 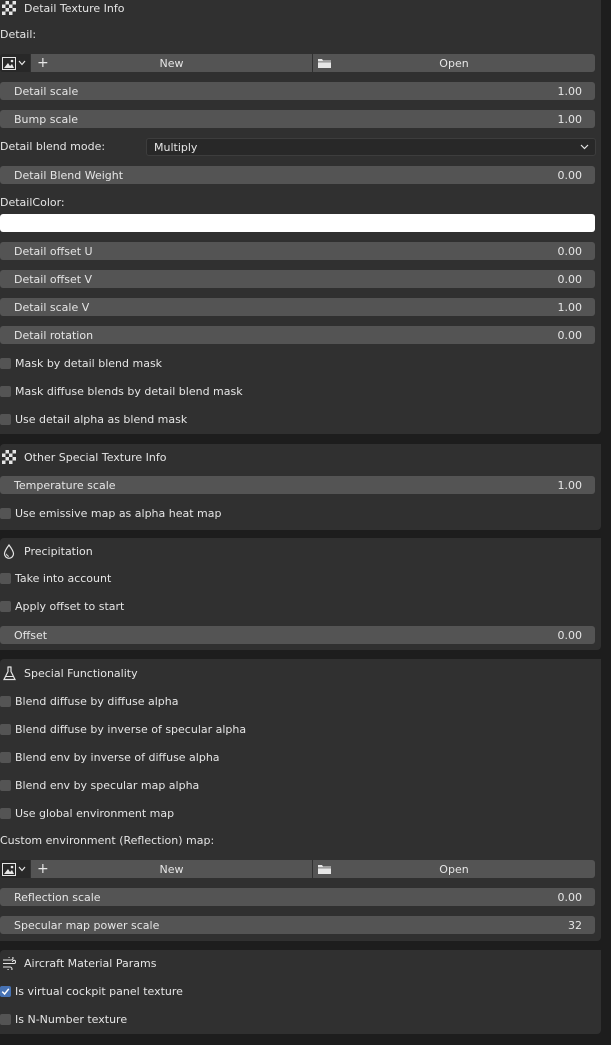 What do you see at coordinates (297, 307) in the screenshot?
I see `scale-v-field: Detail scale V 1.00` at bounding box center [297, 307].